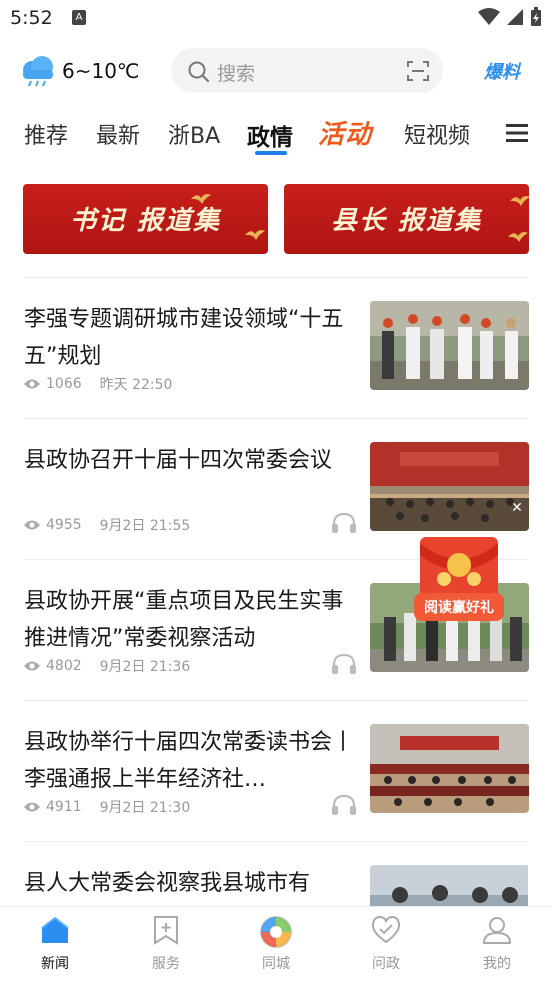  What do you see at coordinates (515, 17) in the screenshot?
I see `signal-icon` at bounding box center [515, 17].